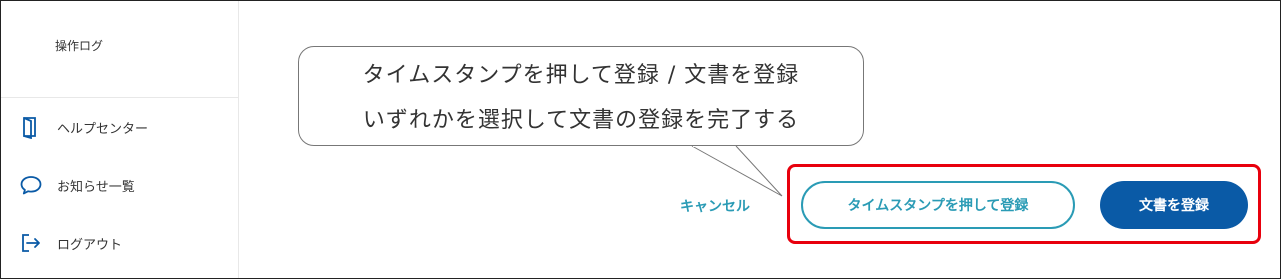 The image size is (1281, 279). What do you see at coordinates (31, 243) in the screenshot?
I see `logout-icon` at bounding box center [31, 243].